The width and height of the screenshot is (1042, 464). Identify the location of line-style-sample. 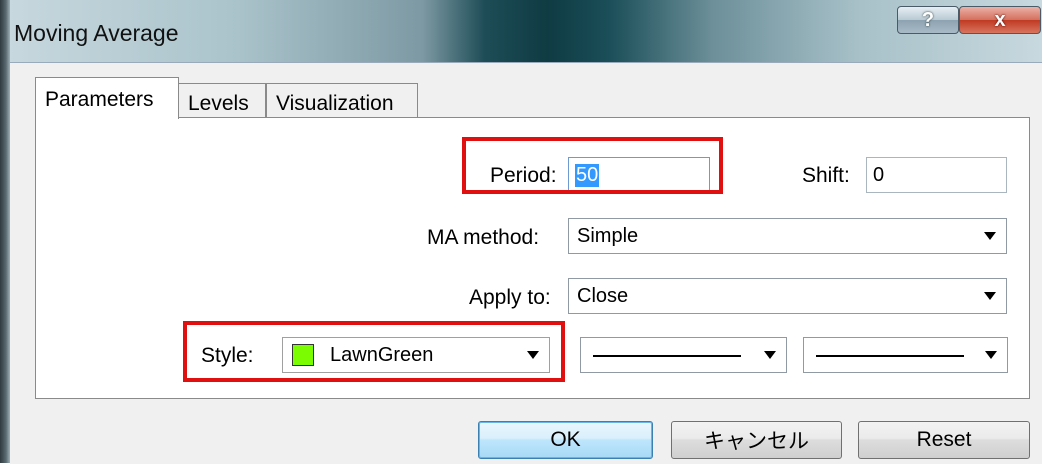
(890, 356).